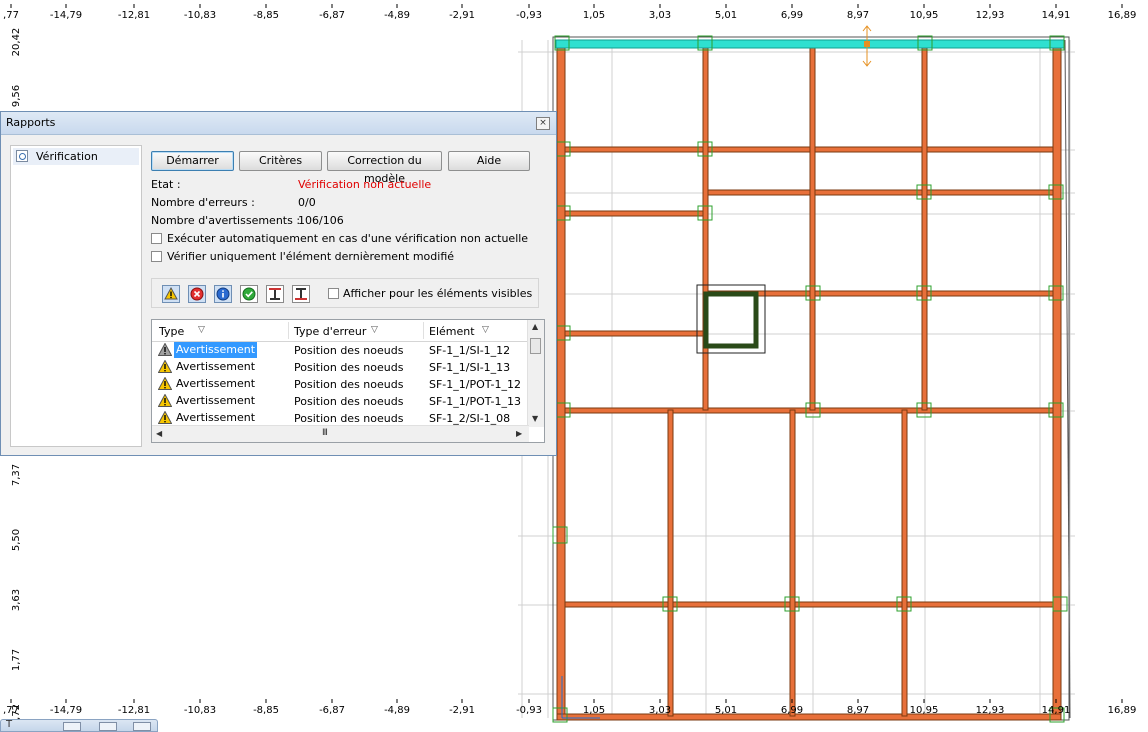 The width and height of the screenshot is (1148, 732). I want to click on scroll-left-icon: ◀, so click(159, 433).